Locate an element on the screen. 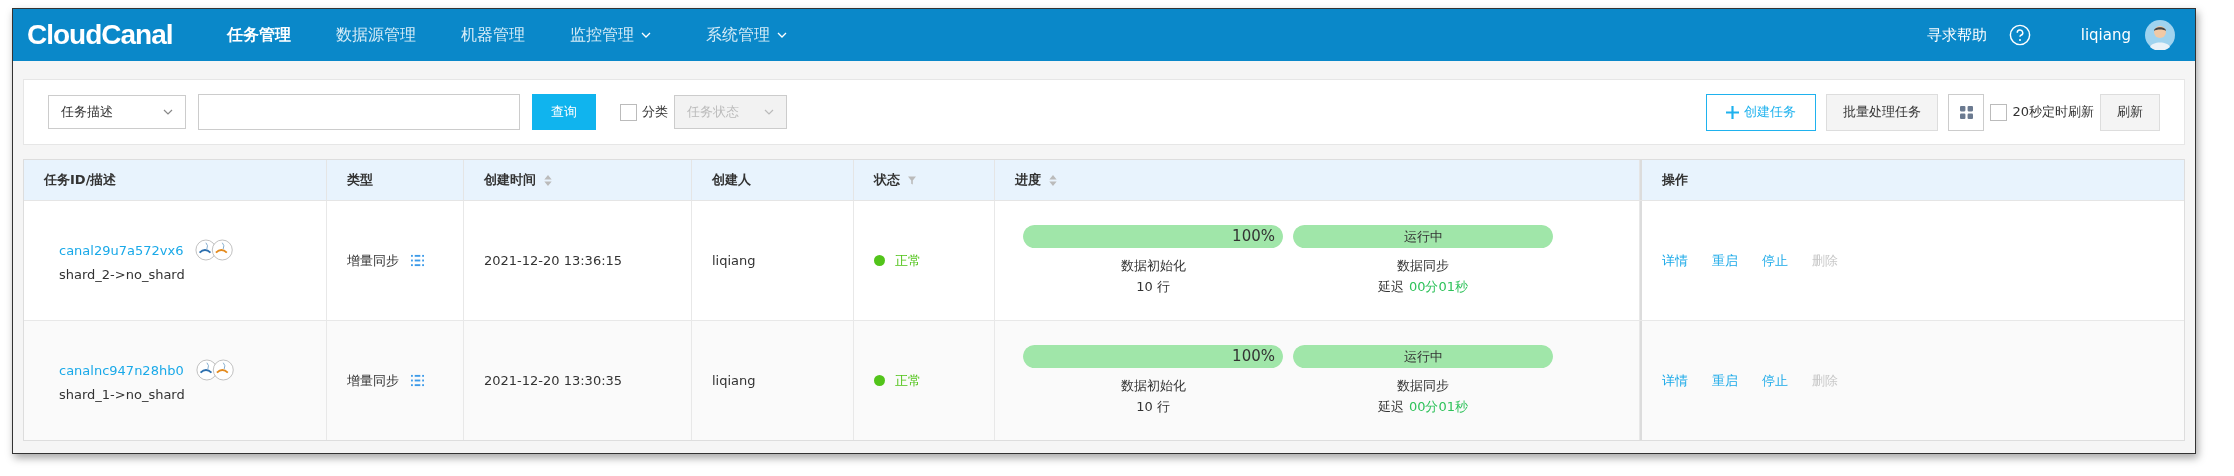 Image resolution: width=2234 pixels, height=476 pixels. task-id-link: canal29u7a572vx6 is located at coordinates (121, 250).